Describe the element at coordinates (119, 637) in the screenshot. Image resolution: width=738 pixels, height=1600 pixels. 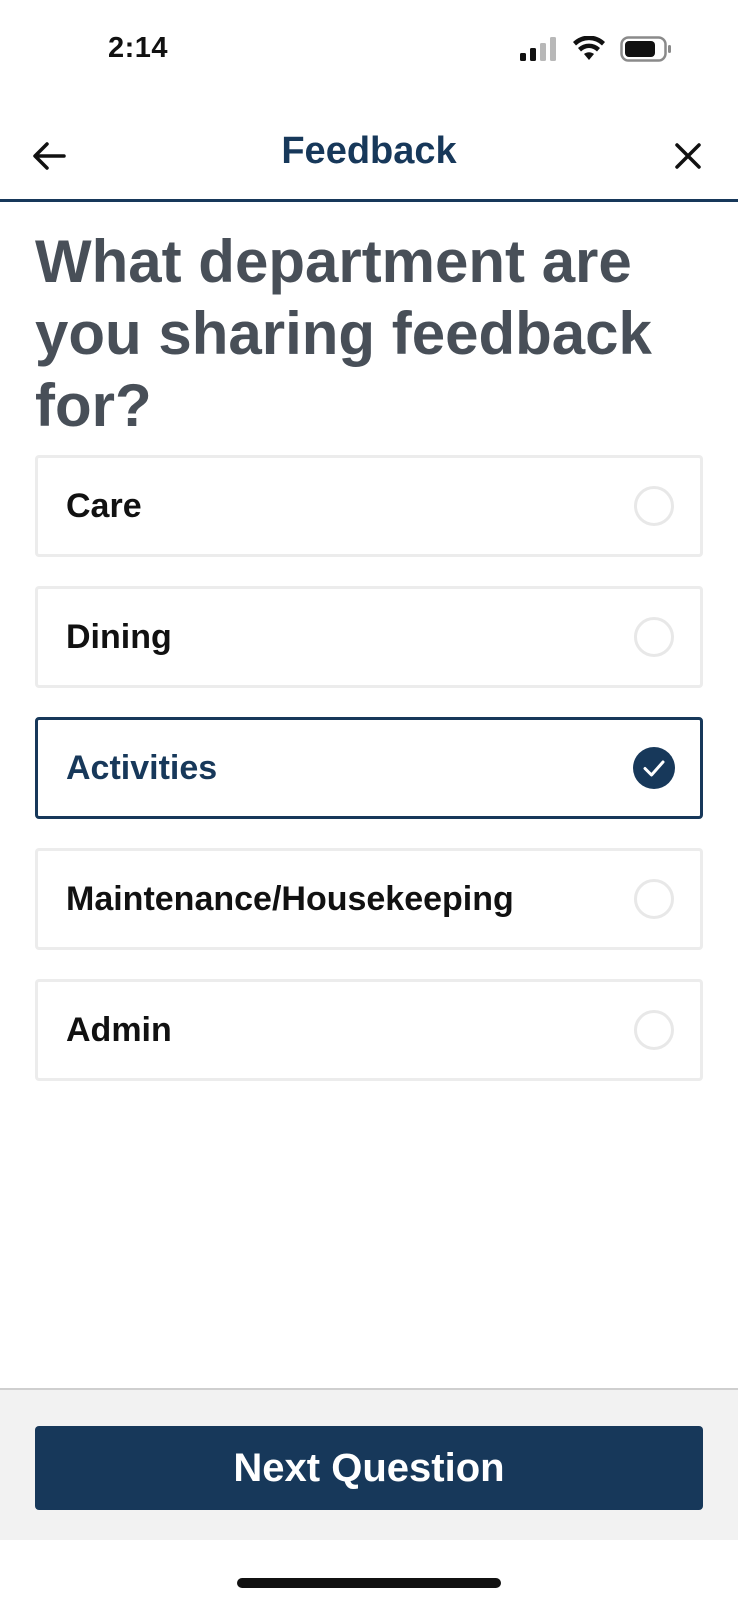
I see `option-label: Dining` at that location.